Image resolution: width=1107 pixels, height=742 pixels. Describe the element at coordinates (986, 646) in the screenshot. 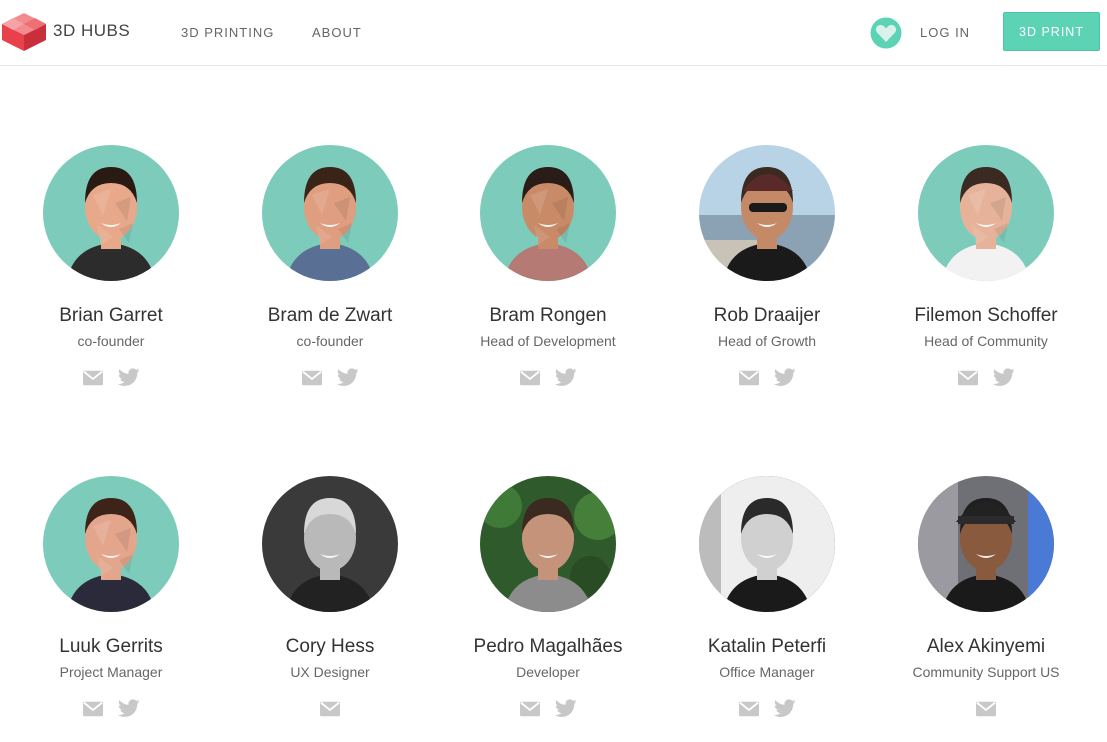

I see `member-name: Alex Akinyemi` at that location.